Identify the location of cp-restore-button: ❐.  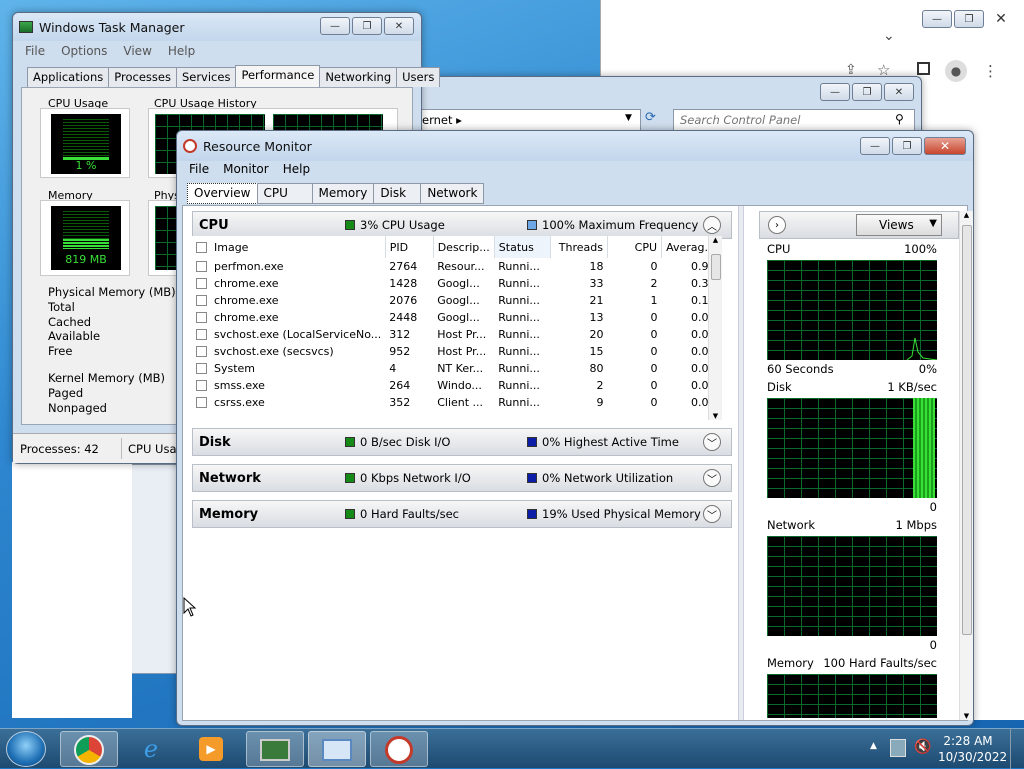
(867, 92).